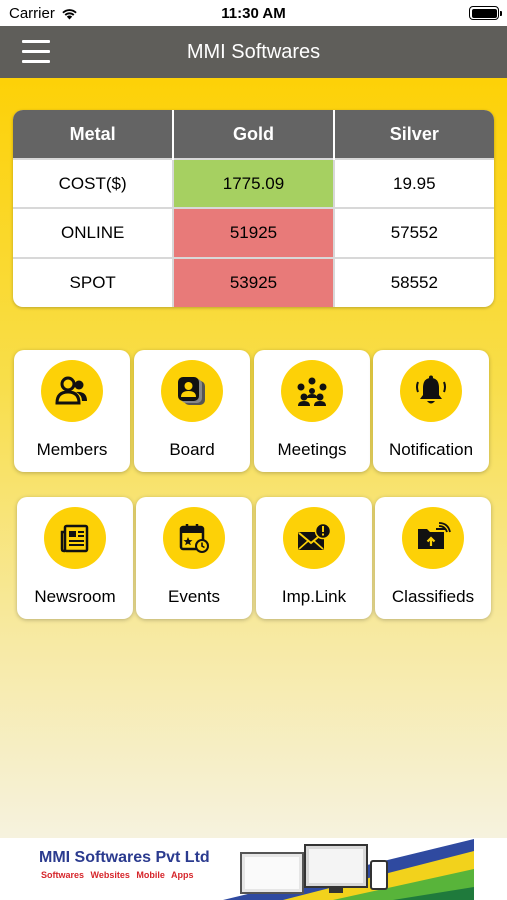  I want to click on silver-value: 57552, so click(413, 232).